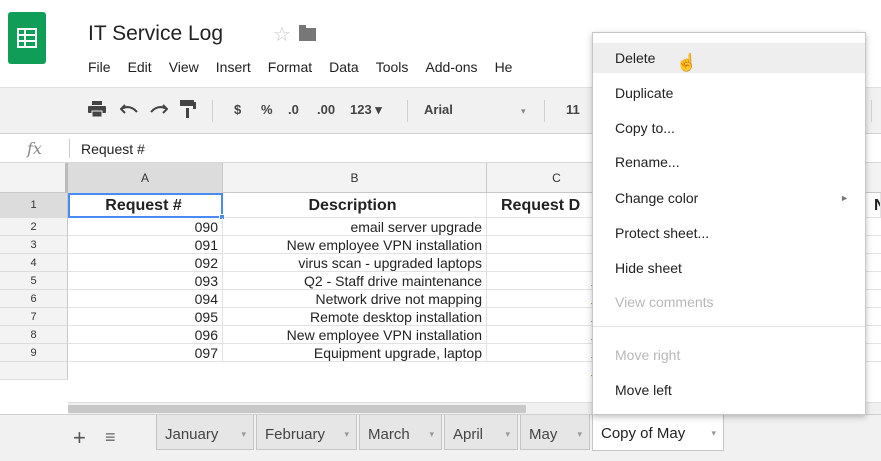  Describe the element at coordinates (657, 198) in the screenshot. I see `menu-item-label: Change color` at that location.